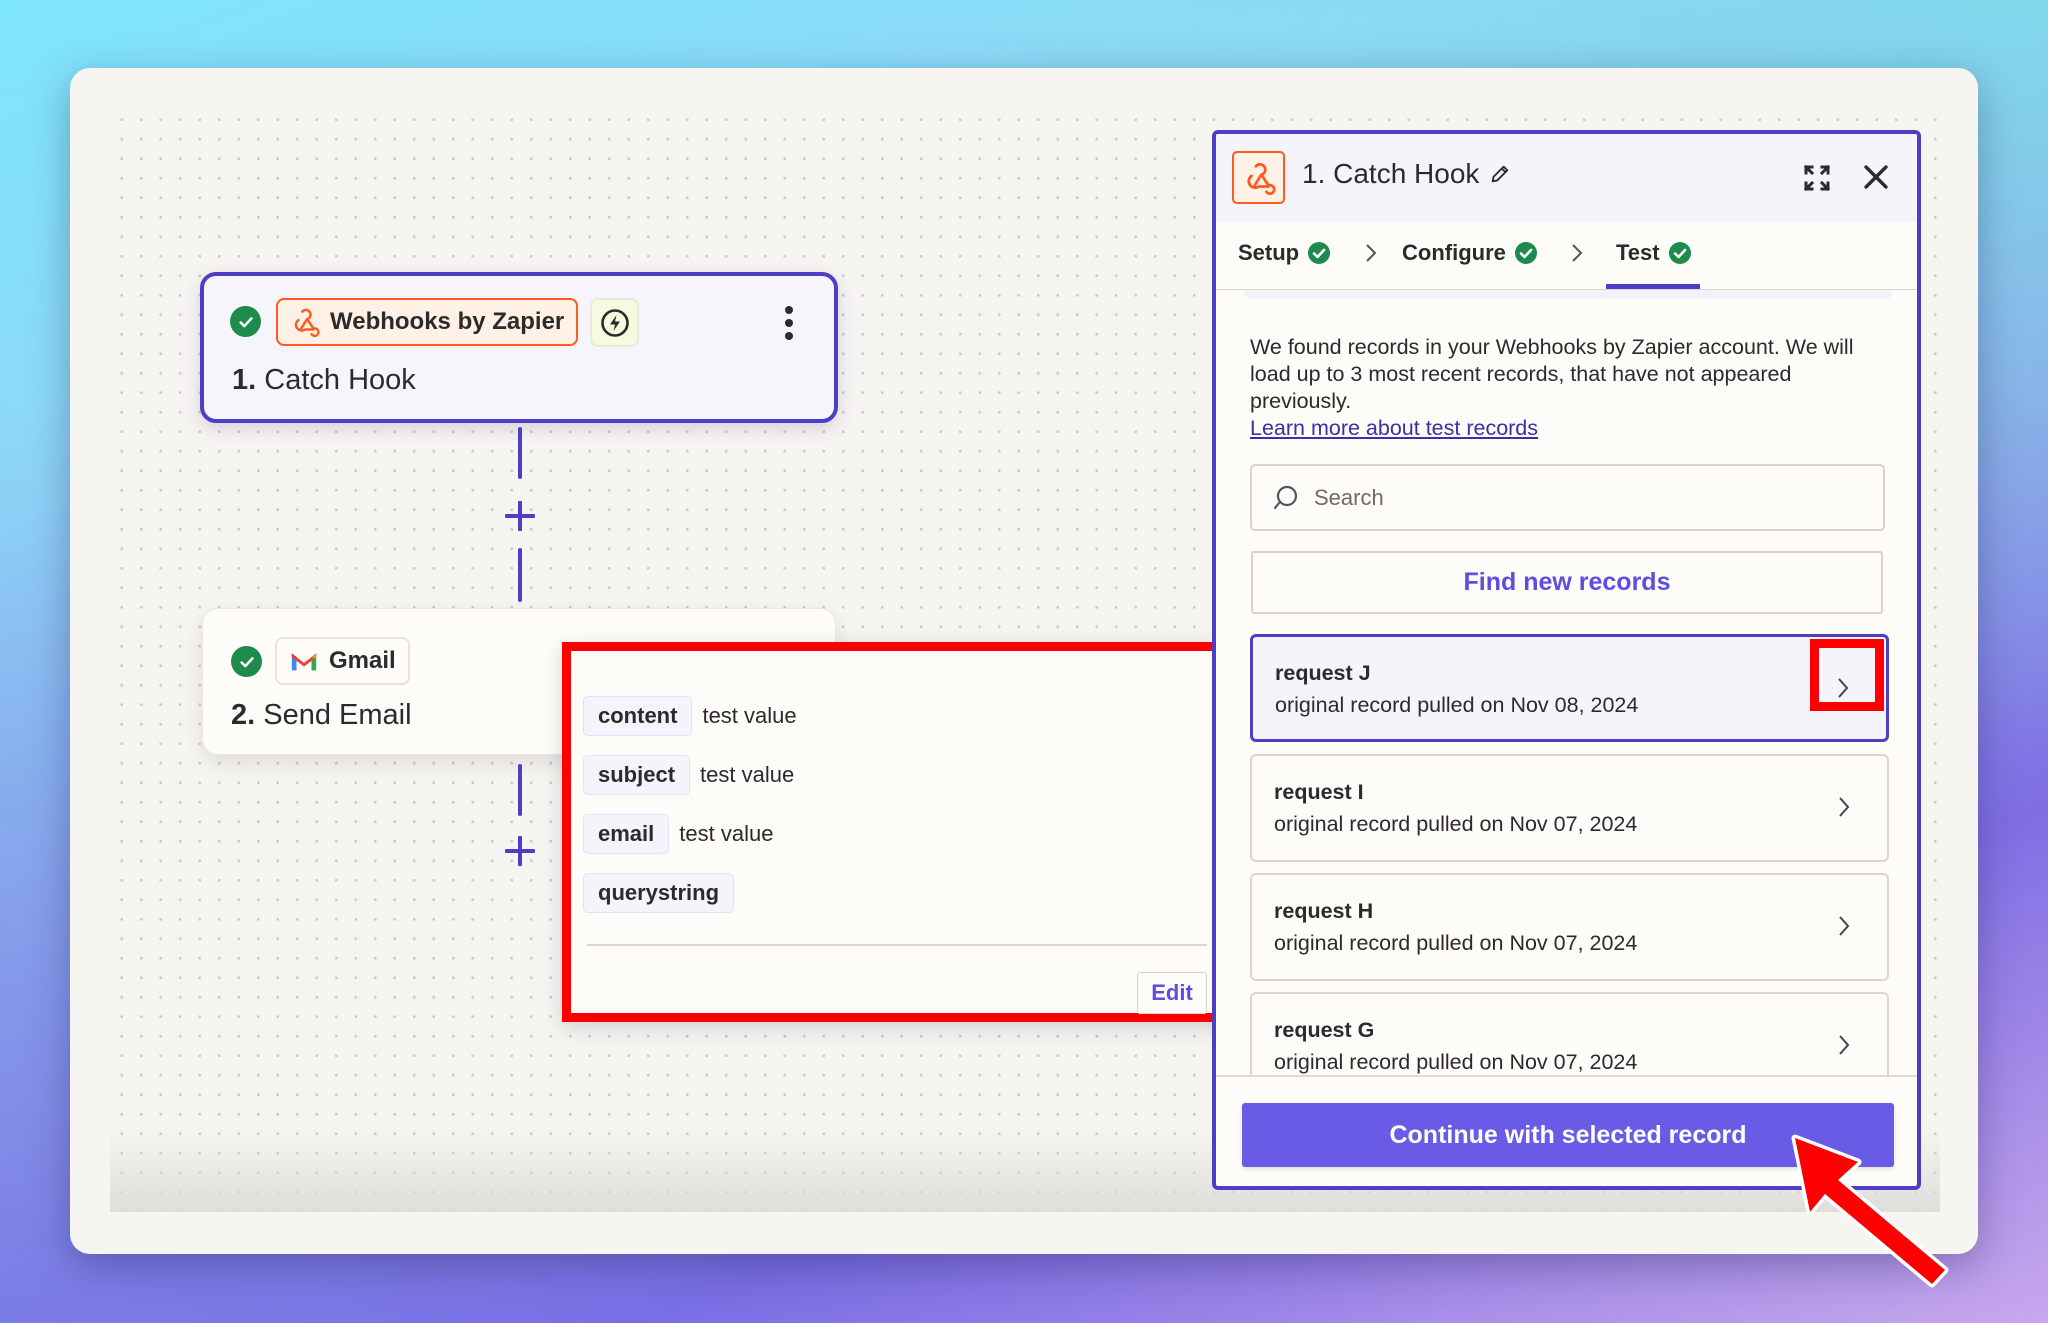 The width and height of the screenshot is (2048, 1323). What do you see at coordinates (1324, 1030) in the screenshot?
I see `record-name: request G` at bounding box center [1324, 1030].